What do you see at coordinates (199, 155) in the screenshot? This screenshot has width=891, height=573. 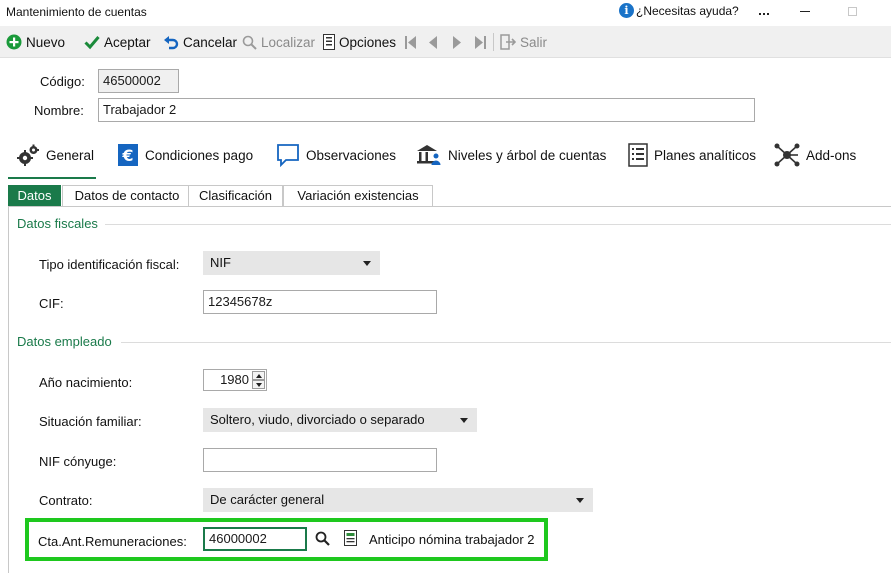 I see `tab-condiciones-pago-label: Condiciones pago` at bounding box center [199, 155].